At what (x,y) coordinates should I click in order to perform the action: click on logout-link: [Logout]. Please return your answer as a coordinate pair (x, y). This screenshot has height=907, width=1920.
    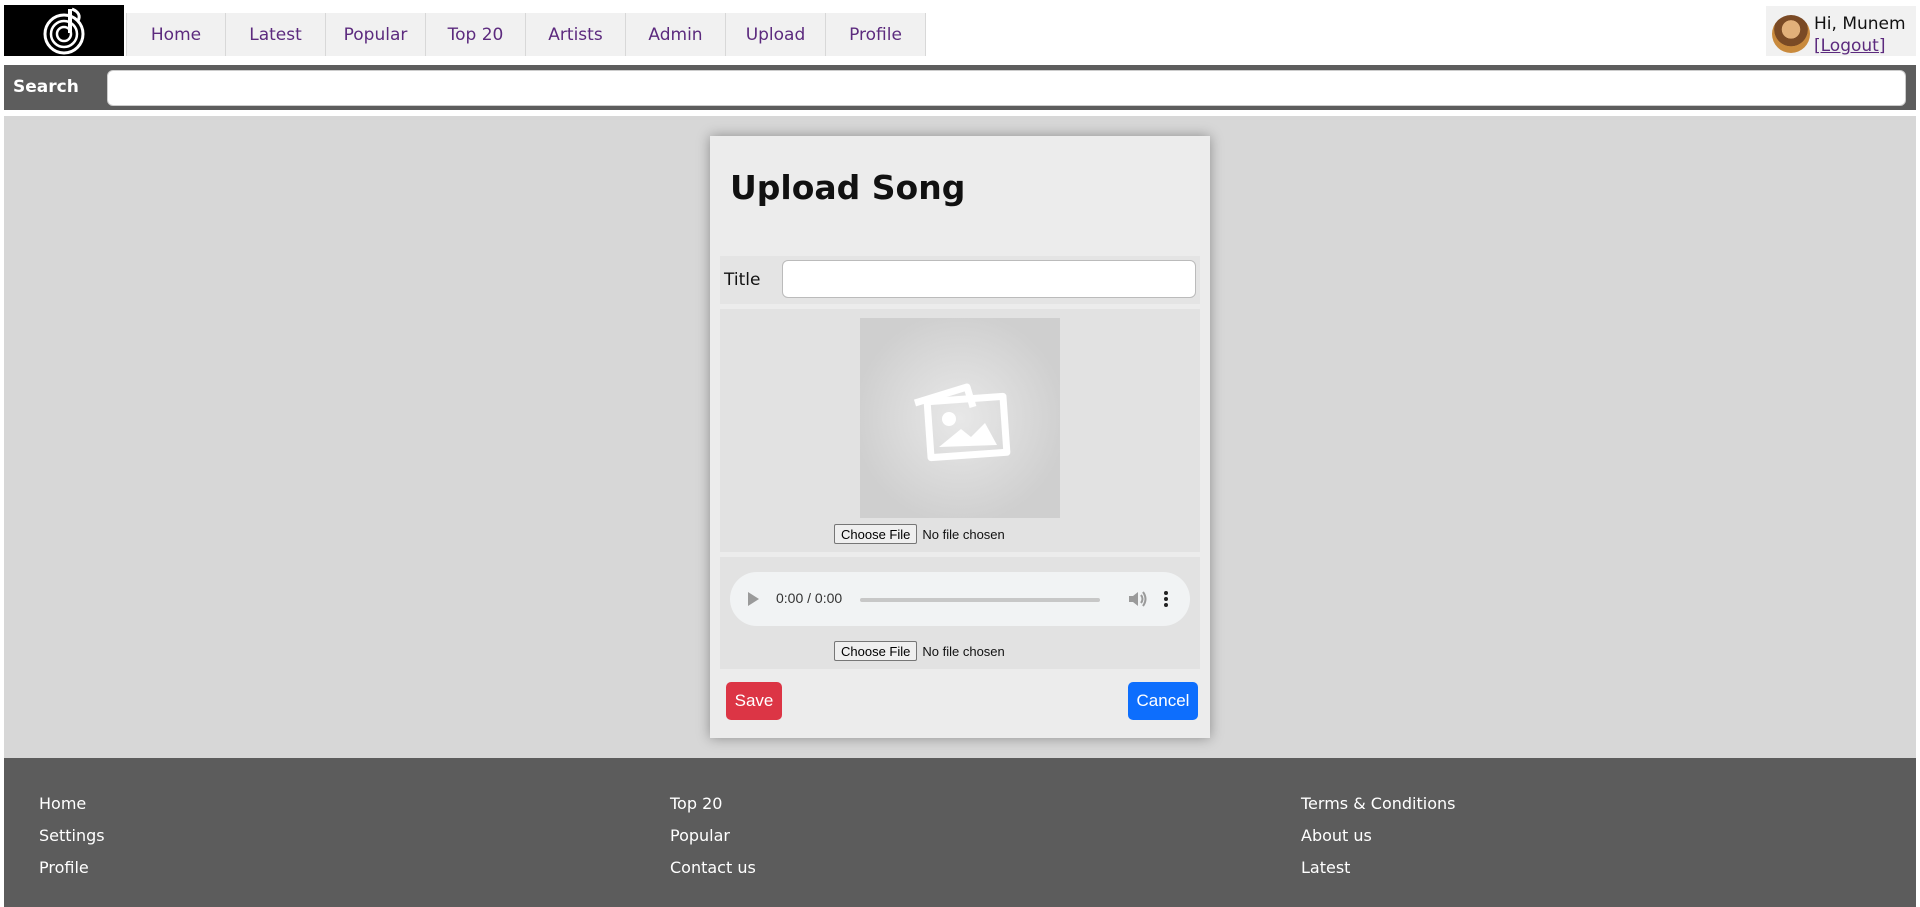
    Looking at the image, I should click on (1849, 46).